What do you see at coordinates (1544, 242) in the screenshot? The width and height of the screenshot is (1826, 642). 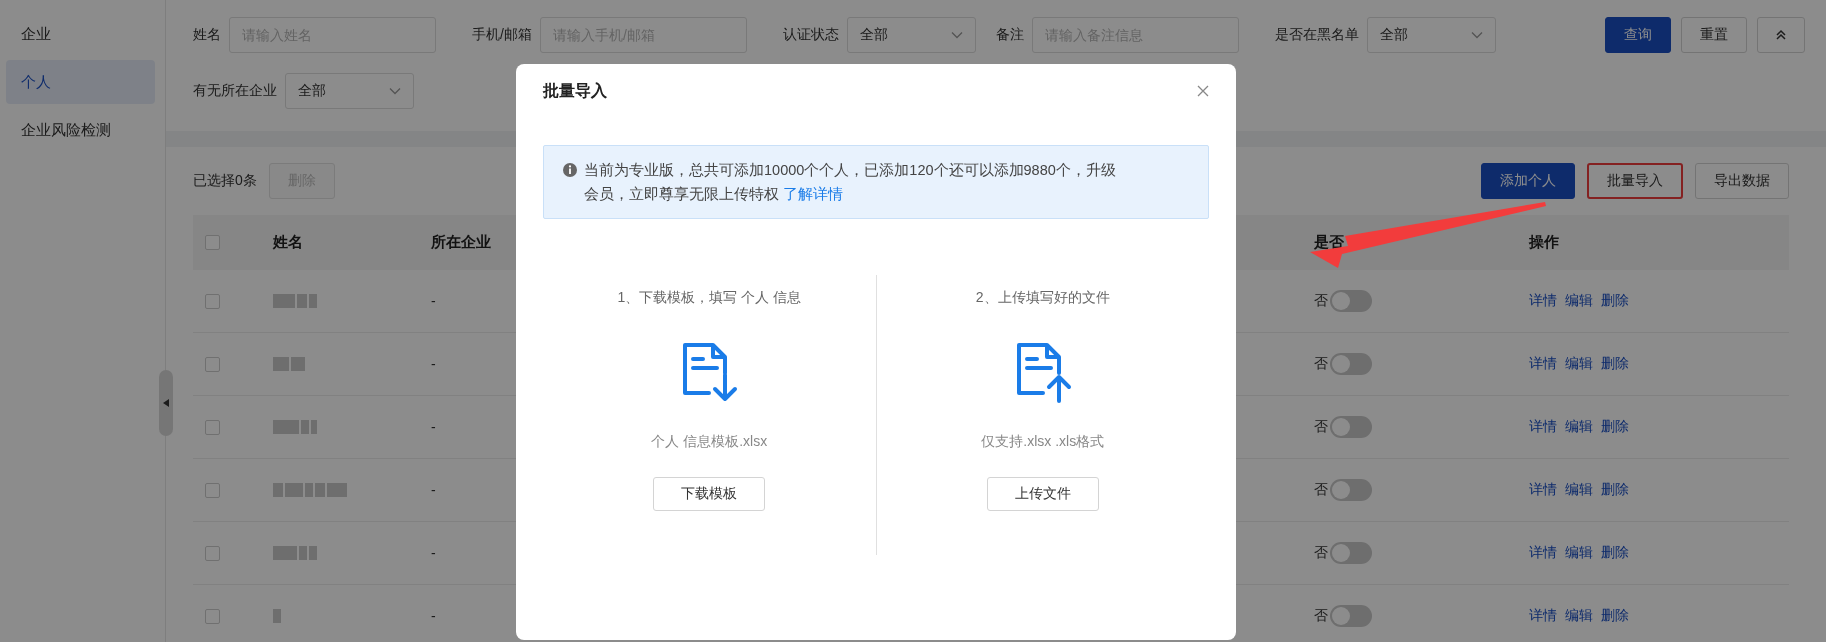 I see `column-header: 操作` at bounding box center [1544, 242].